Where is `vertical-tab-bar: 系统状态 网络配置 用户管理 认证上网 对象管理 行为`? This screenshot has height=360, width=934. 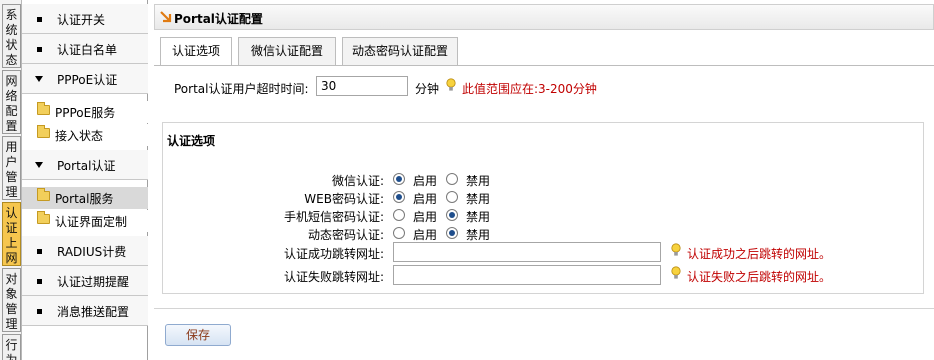 vertical-tab-bar: 系统状态 网络配置 用户管理 认证上网 对象管理 行为 is located at coordinates (11, 180).